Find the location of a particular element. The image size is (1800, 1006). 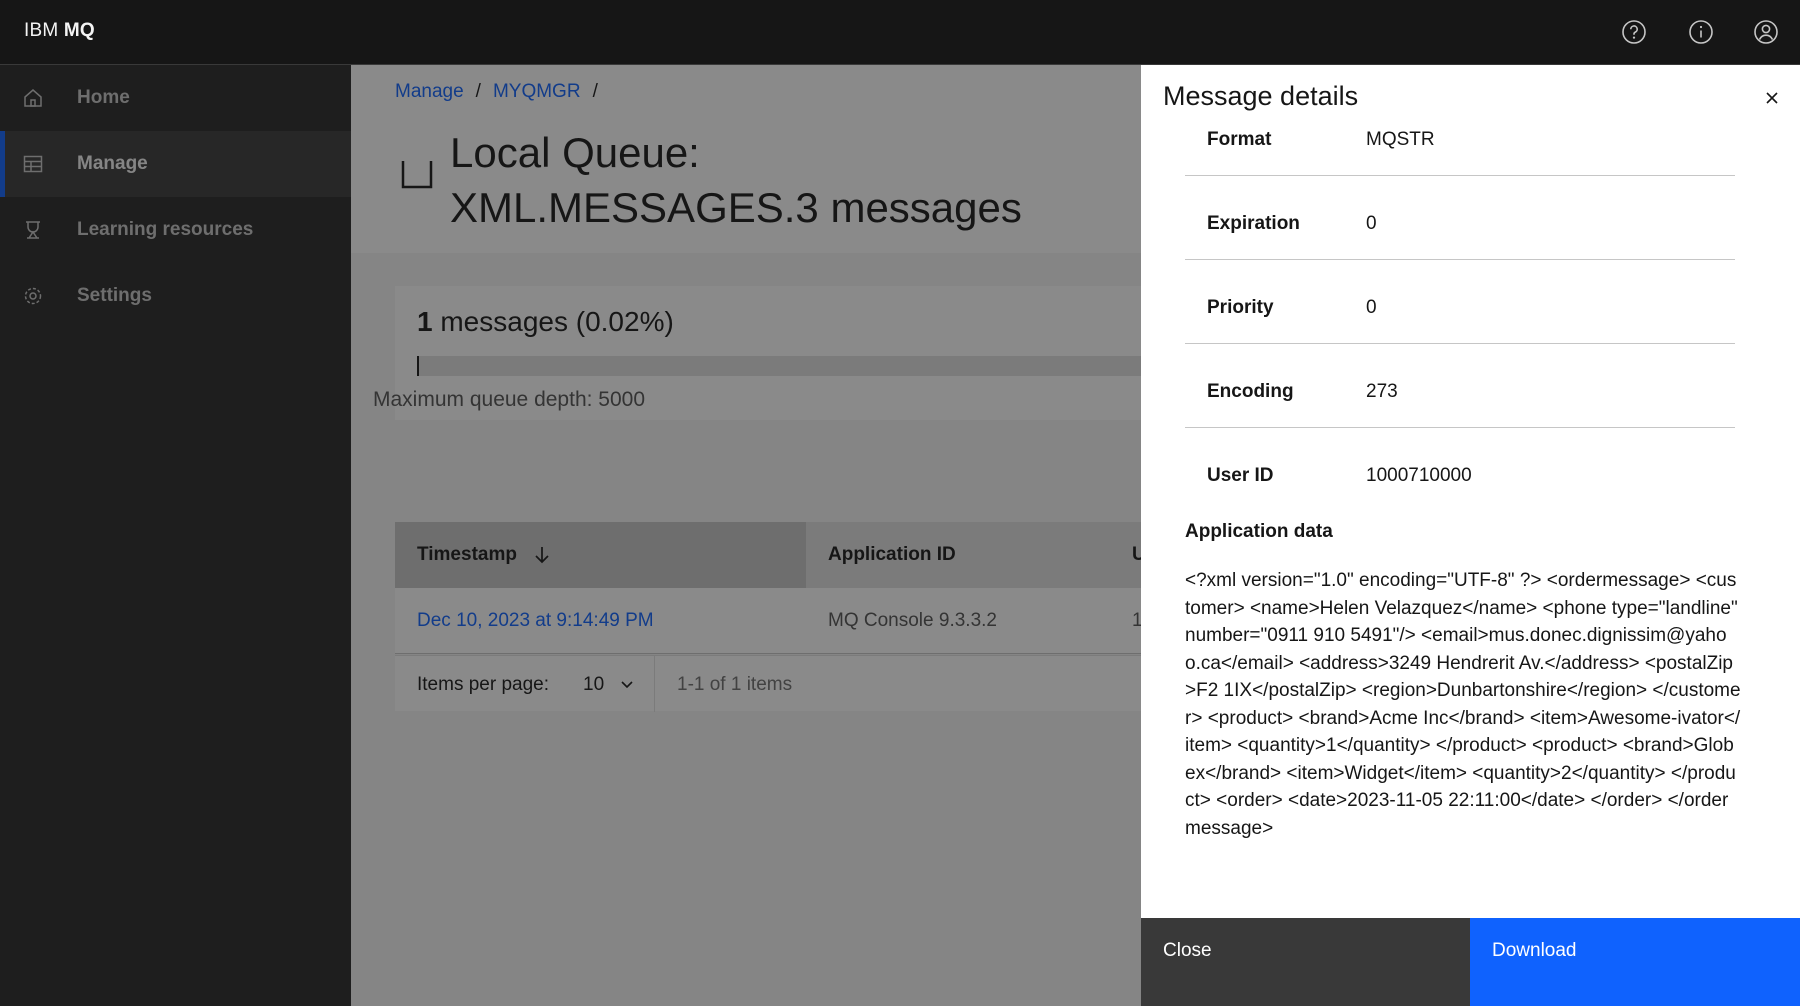

detail-value: 1000710000 is located at coordinates (1419, 475).